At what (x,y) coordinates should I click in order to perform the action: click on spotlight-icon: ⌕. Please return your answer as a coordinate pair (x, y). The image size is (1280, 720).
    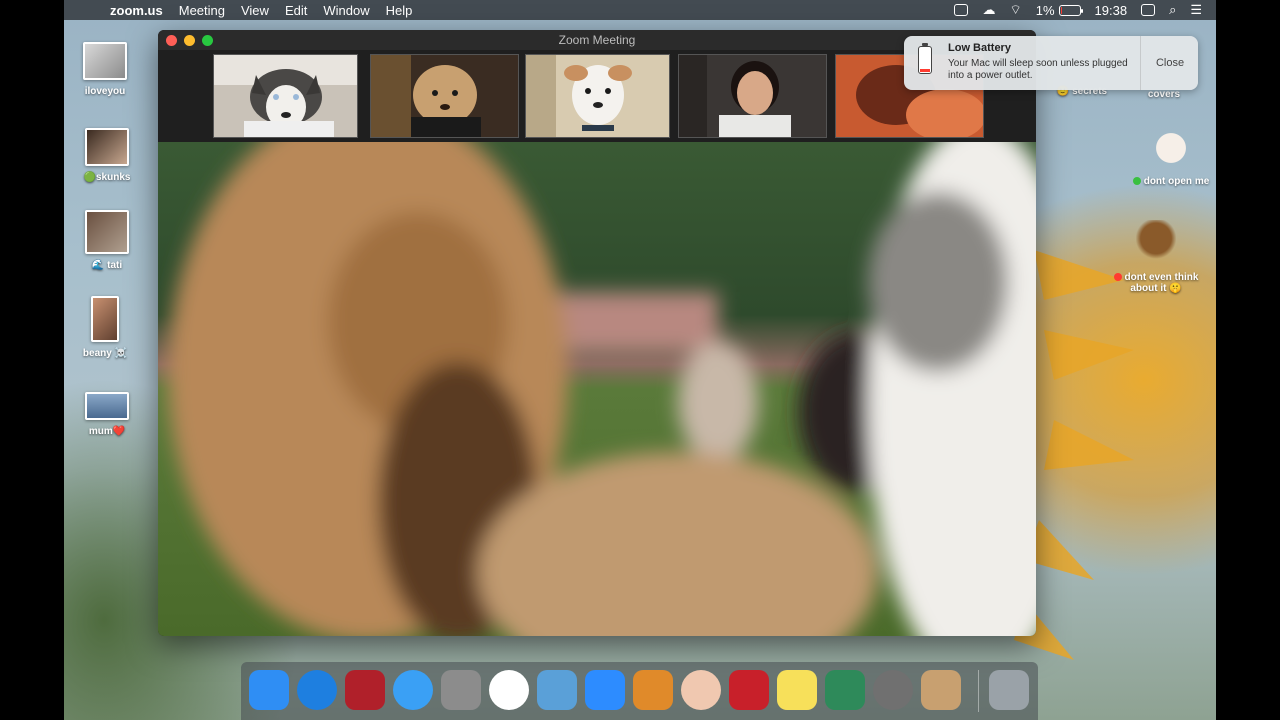
    Looking at the image, I should click on (1172, 10).